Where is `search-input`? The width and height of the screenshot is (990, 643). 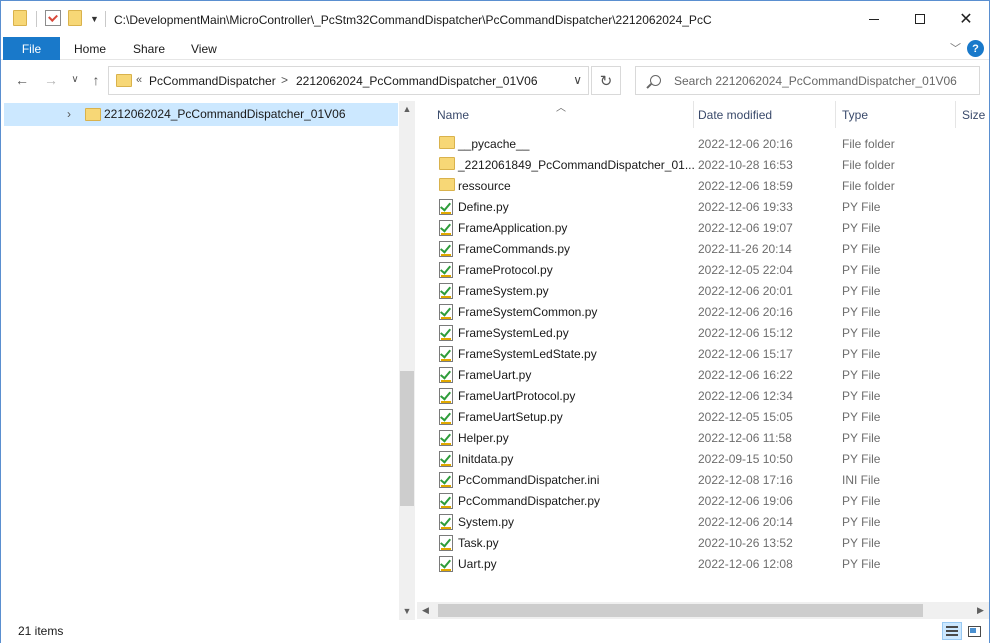
search-input is located at coordinates (819, 81).